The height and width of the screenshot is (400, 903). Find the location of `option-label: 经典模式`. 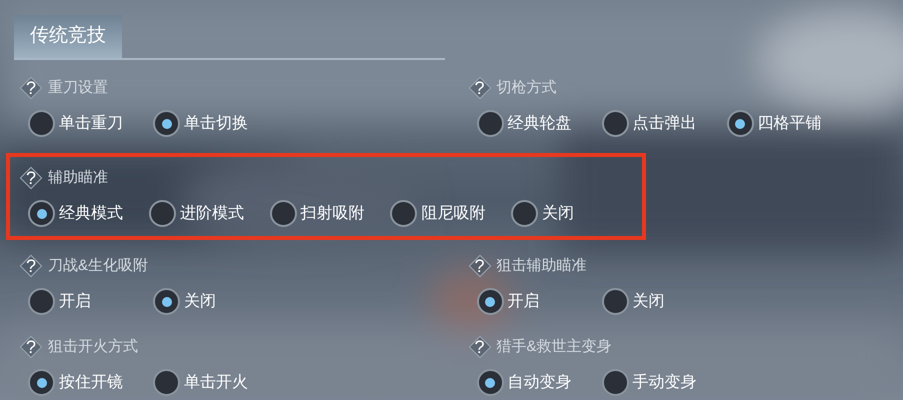

option-label: 经典模式 is located at coordinates (91, 214).